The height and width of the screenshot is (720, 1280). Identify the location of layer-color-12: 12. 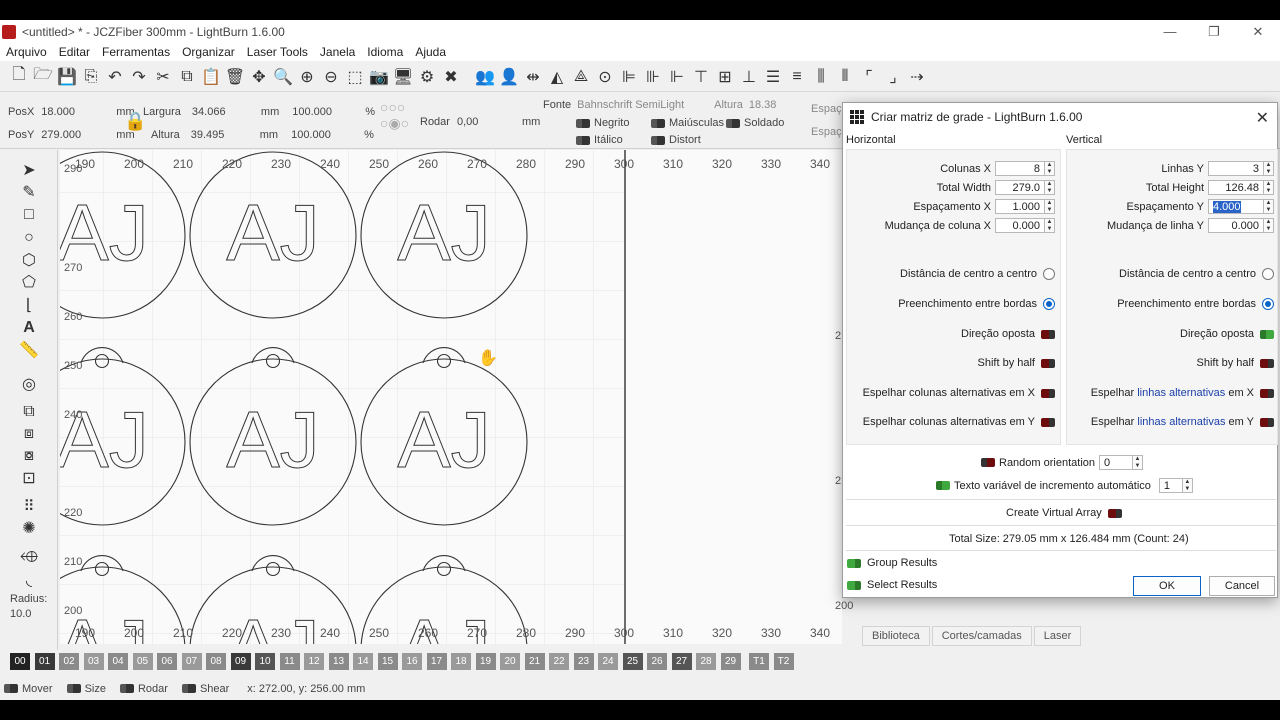
(314, 661).